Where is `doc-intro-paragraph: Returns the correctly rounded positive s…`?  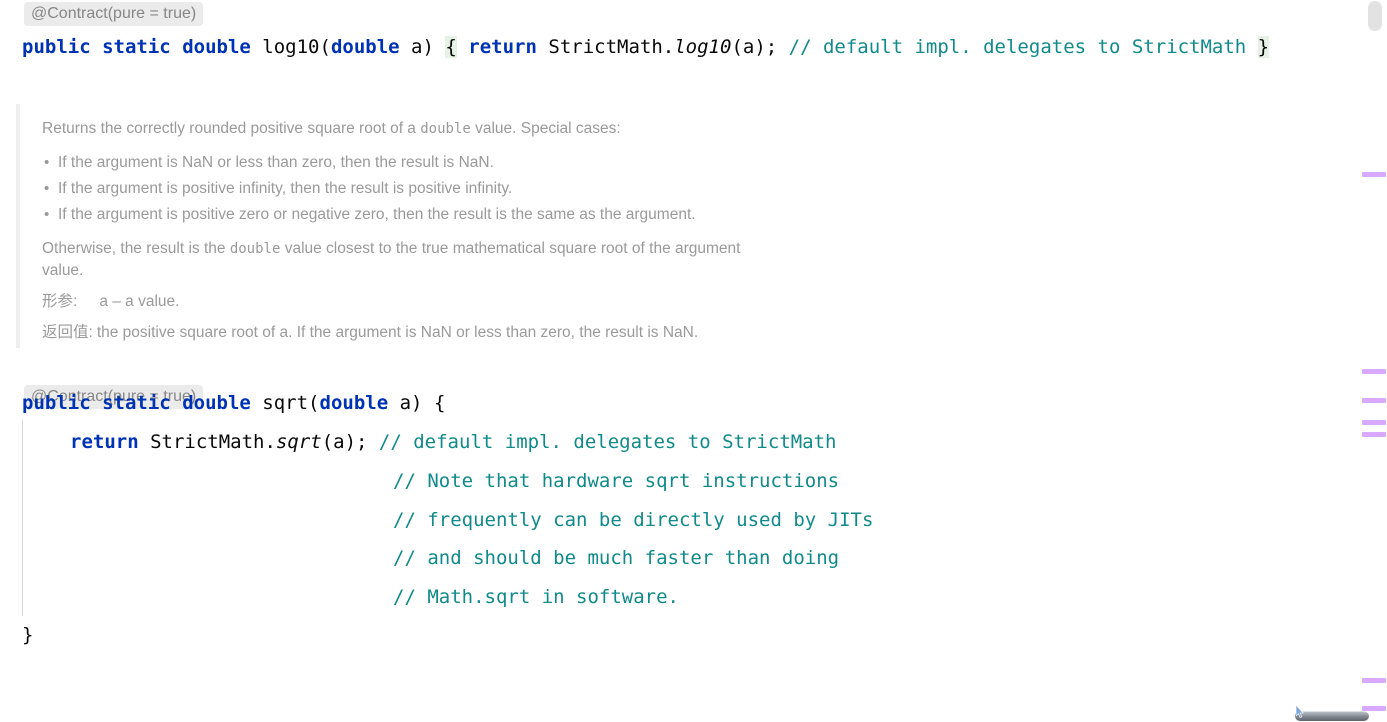
doc-intro-paragraph: Returns the correctly rounded positive s… is located at coordinates (407, 129).